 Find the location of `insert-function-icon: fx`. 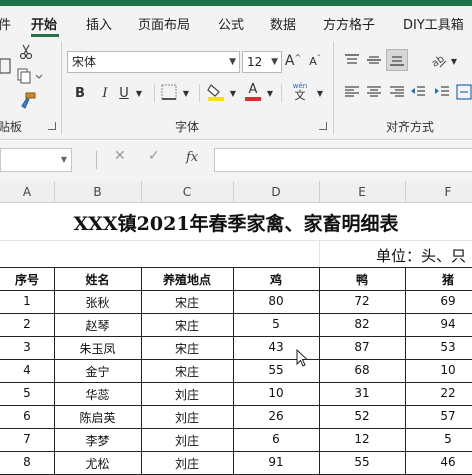

insert-function-icon: fx is located at coordinates (192, 157).